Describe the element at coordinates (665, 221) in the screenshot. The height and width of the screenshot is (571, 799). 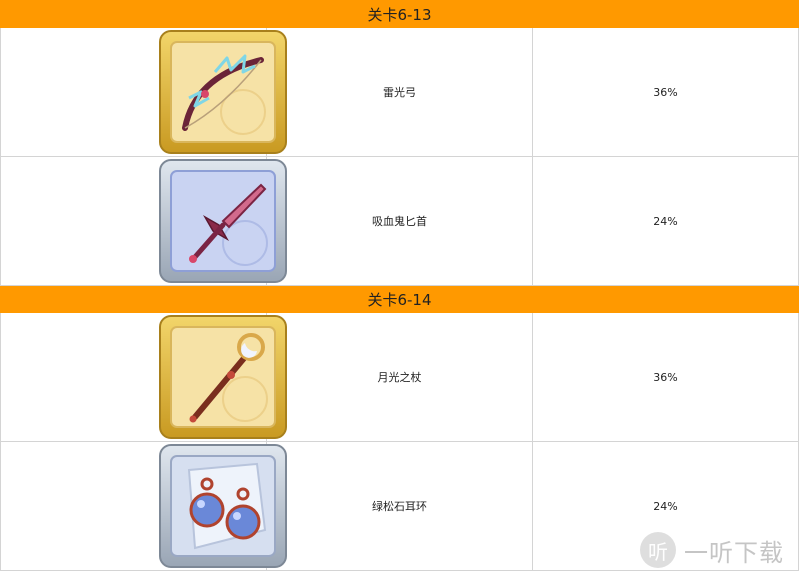
I see `drop-rate: 24%` at that location.